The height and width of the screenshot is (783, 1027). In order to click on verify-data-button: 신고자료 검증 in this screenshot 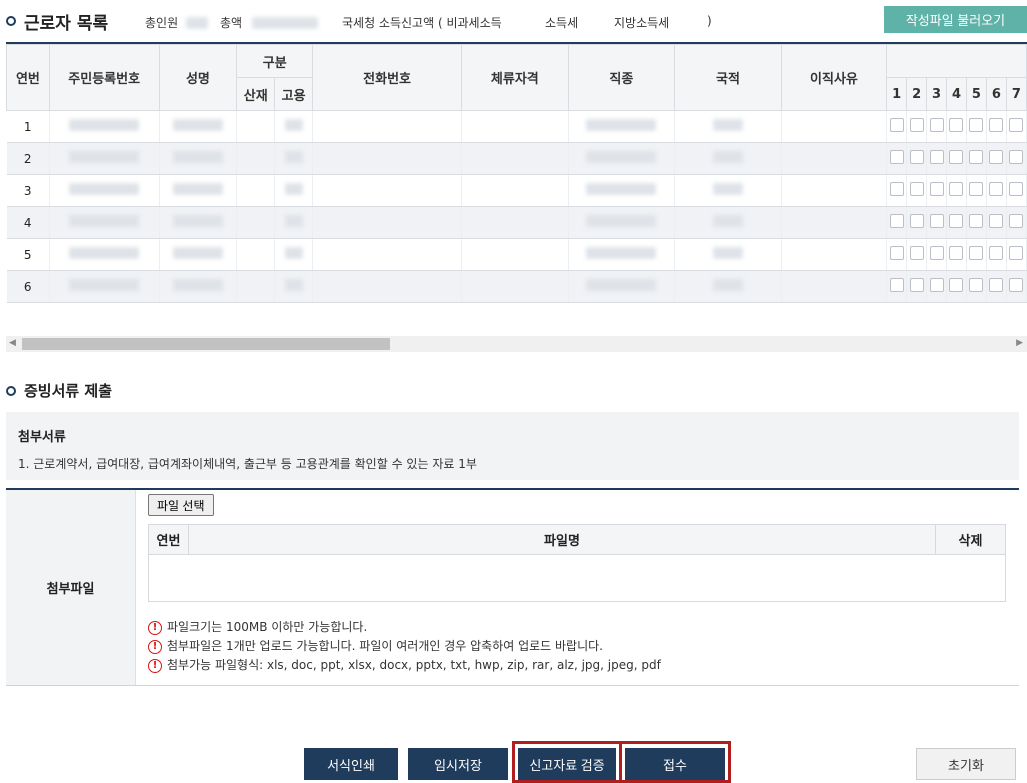, I will do `click(567, 764)`.